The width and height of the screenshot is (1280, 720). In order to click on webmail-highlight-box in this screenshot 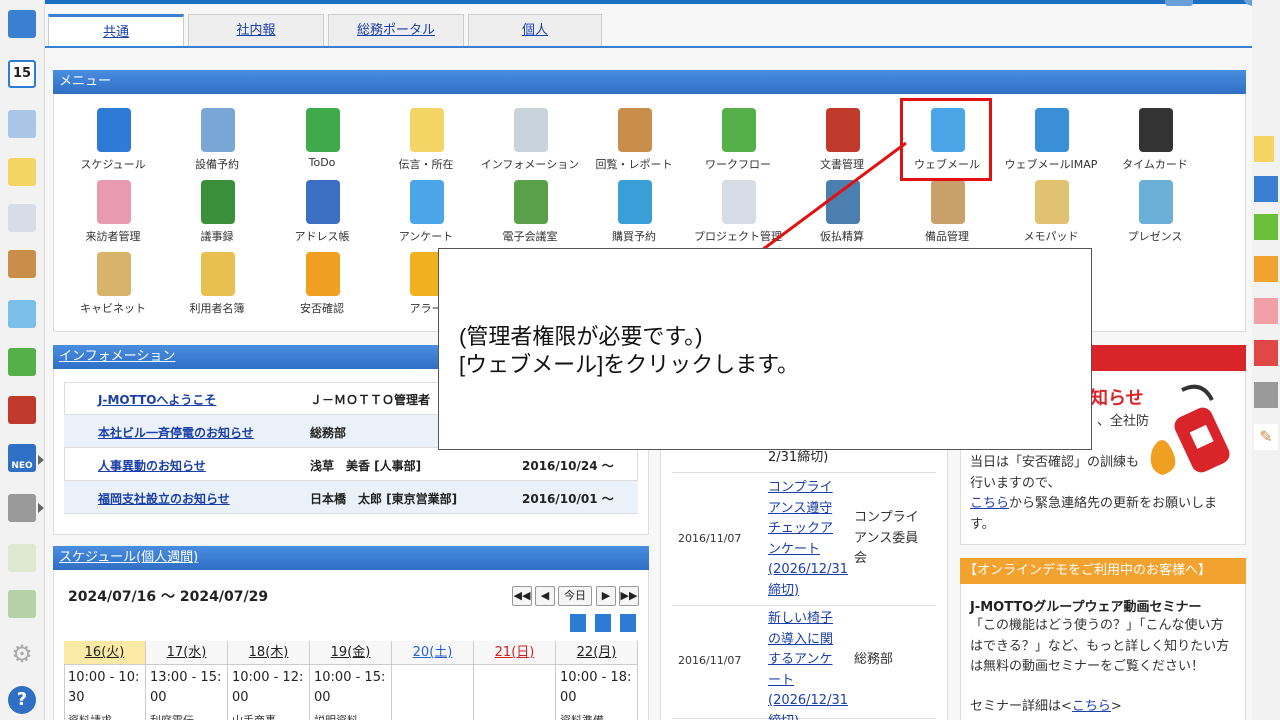, I will do `click(946, 139)`.